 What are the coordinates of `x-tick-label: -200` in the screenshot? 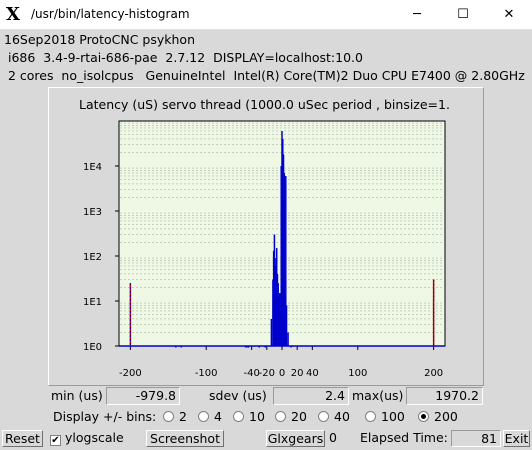 It's located at (130, 373).